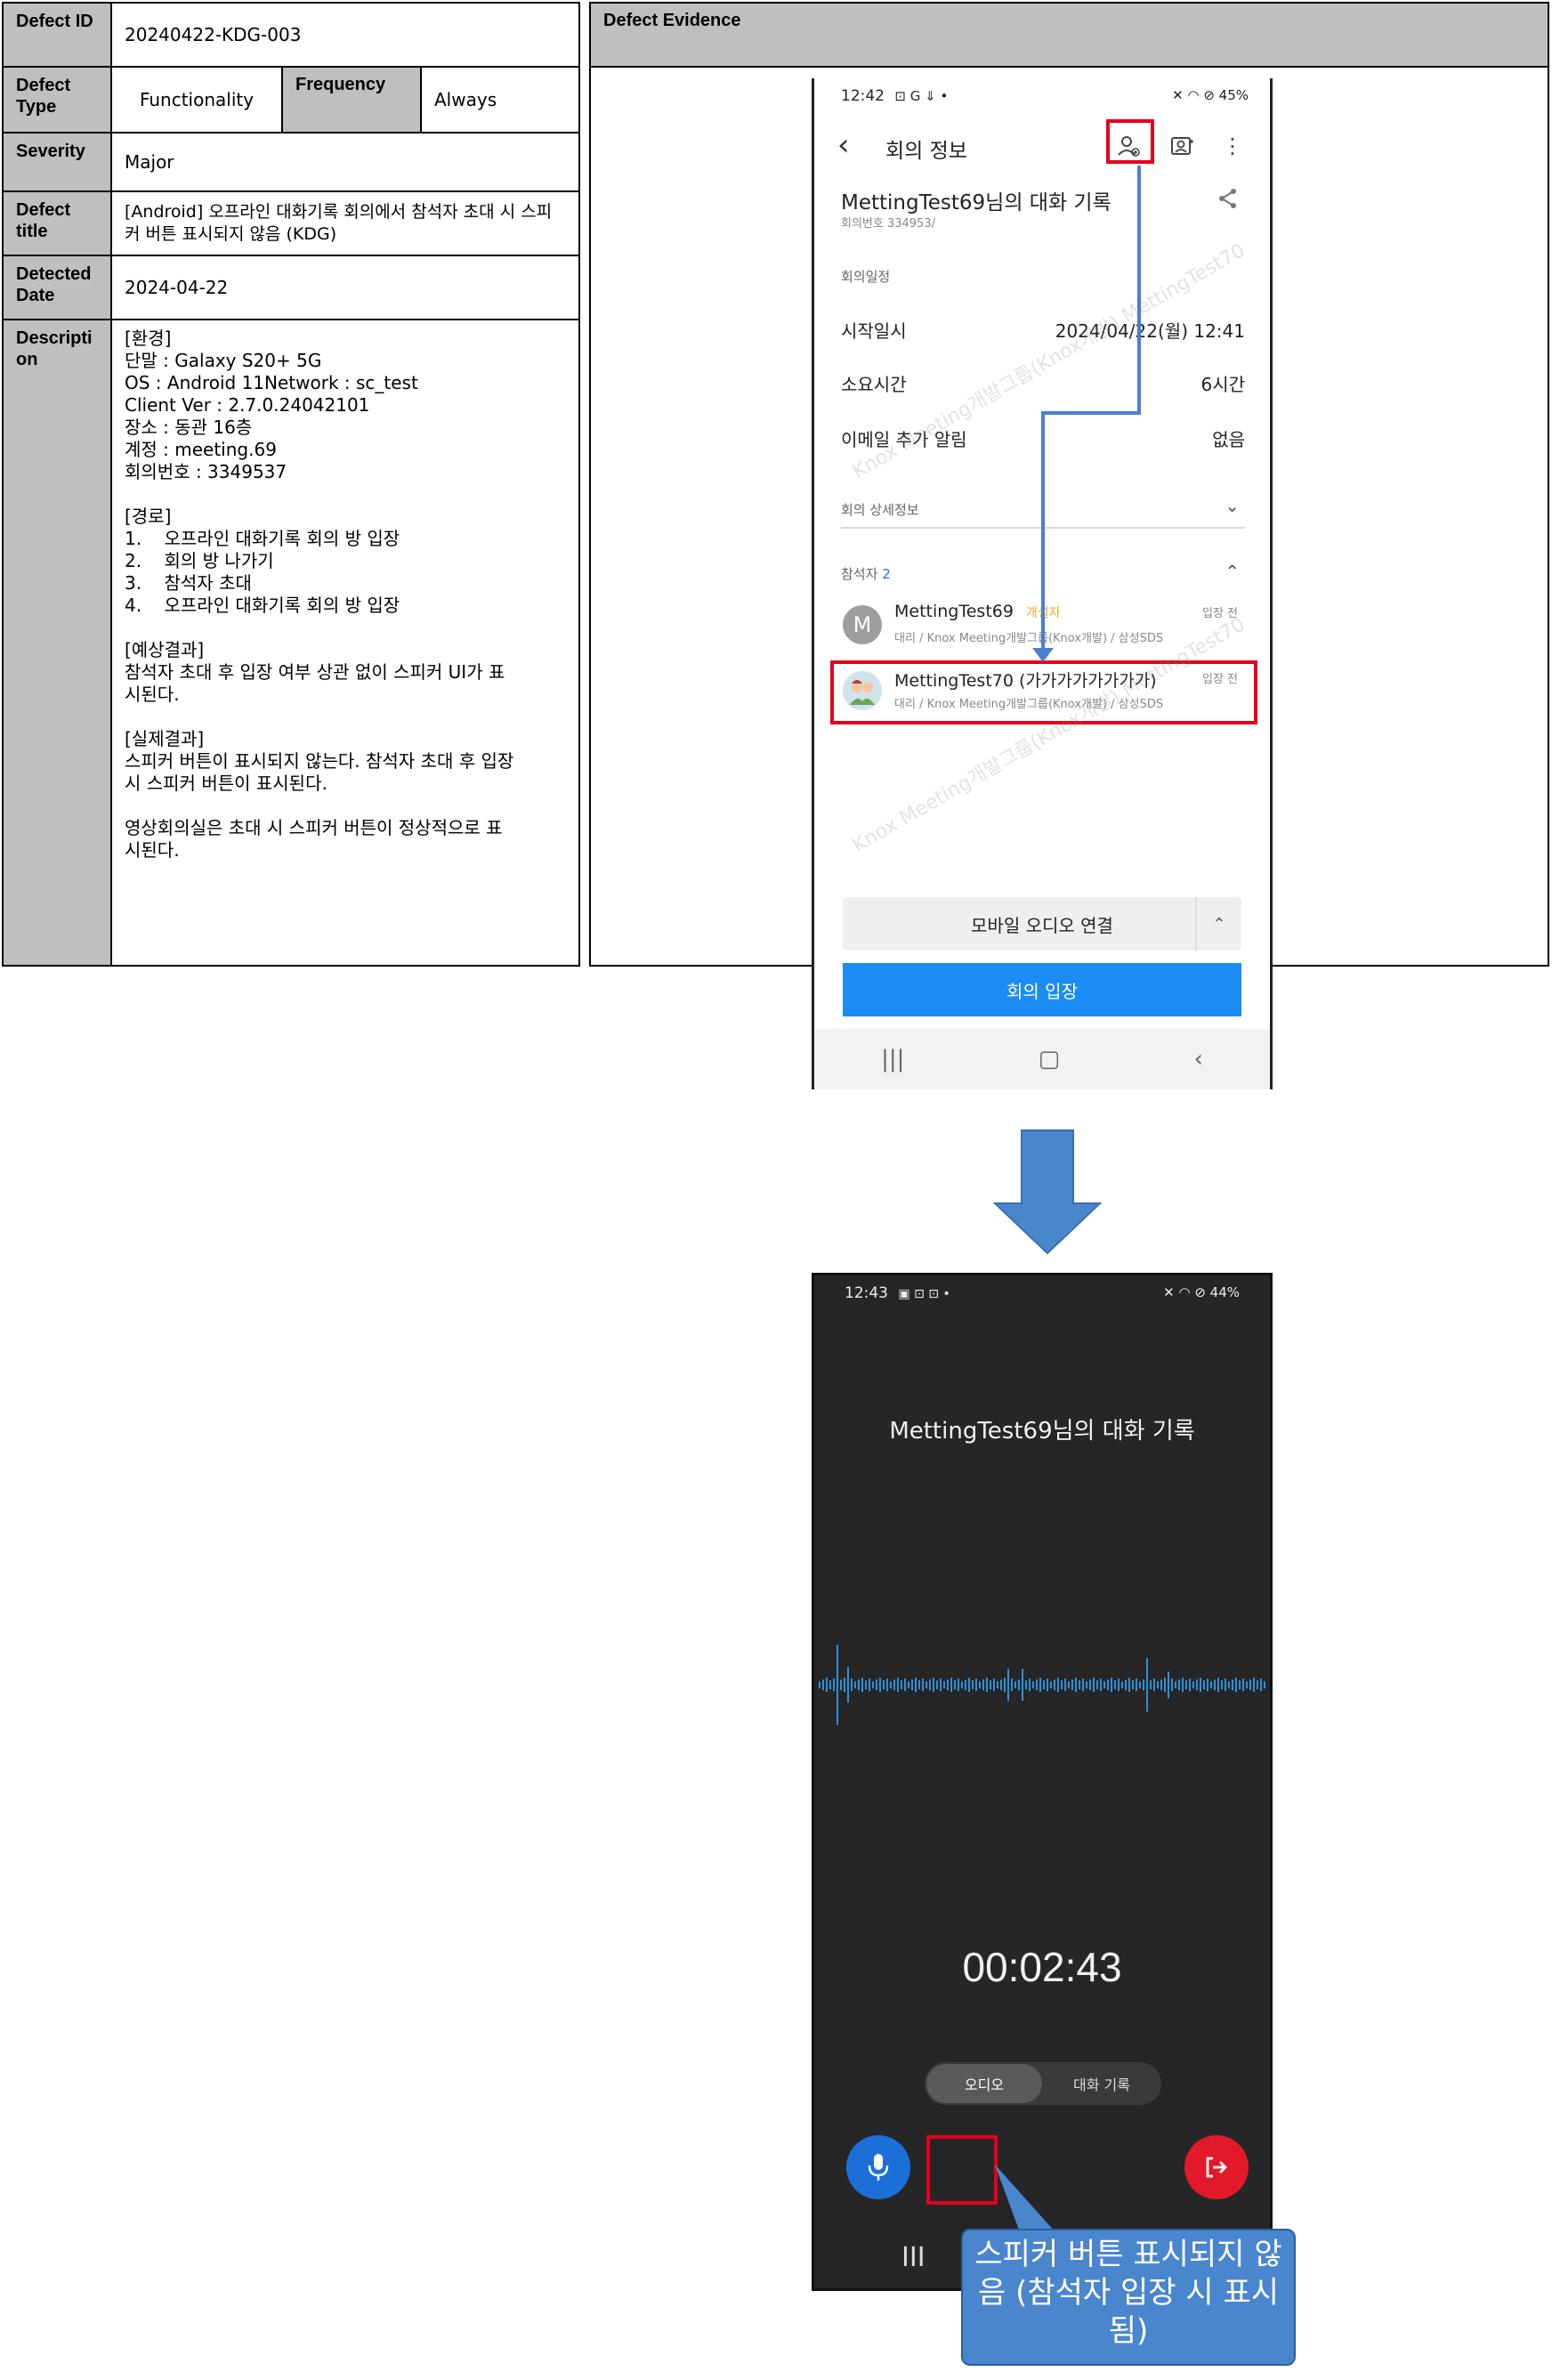 The image size is (1552, 2380). I want to click on leave-meeting-button, so click(1216, 2167).